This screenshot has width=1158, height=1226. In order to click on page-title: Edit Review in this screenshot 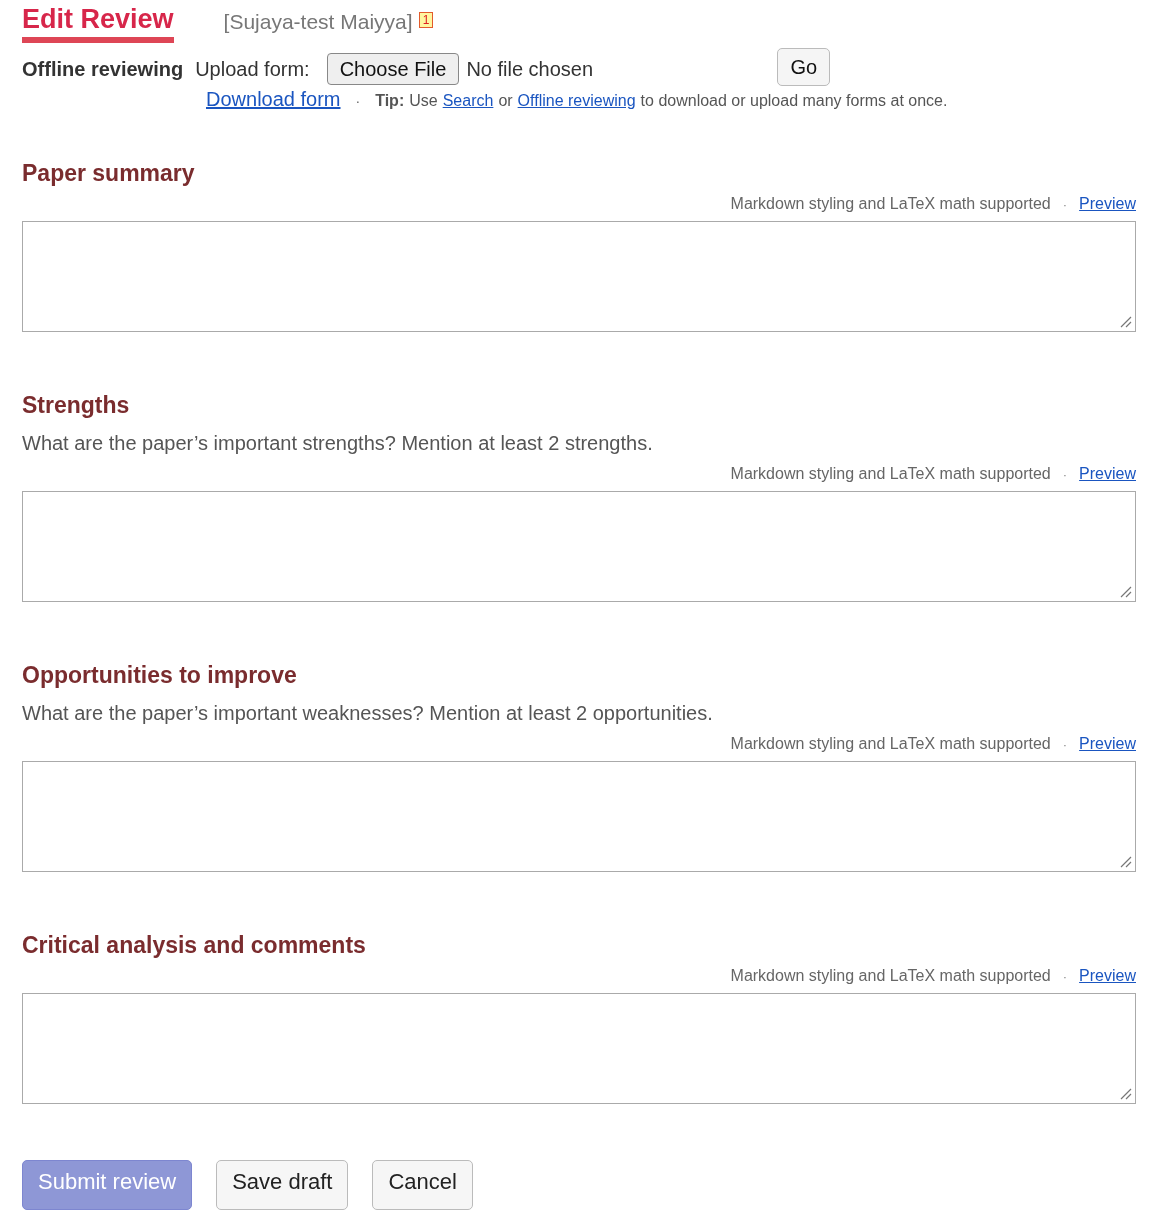, I will do `click(98, 22)`.